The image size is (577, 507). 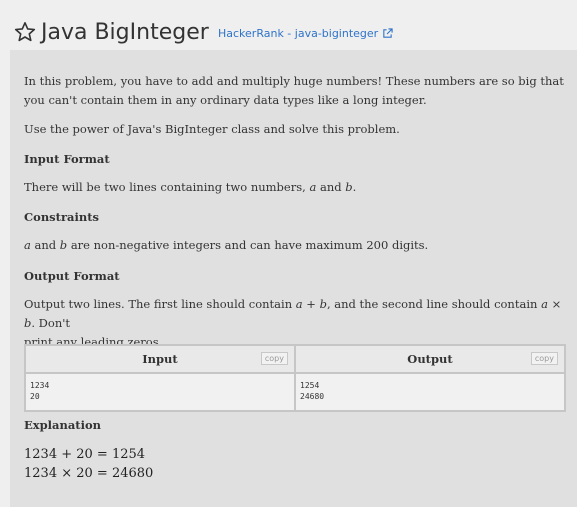 I want to click on sum-expression: a + b, so click(x=311, y=304).